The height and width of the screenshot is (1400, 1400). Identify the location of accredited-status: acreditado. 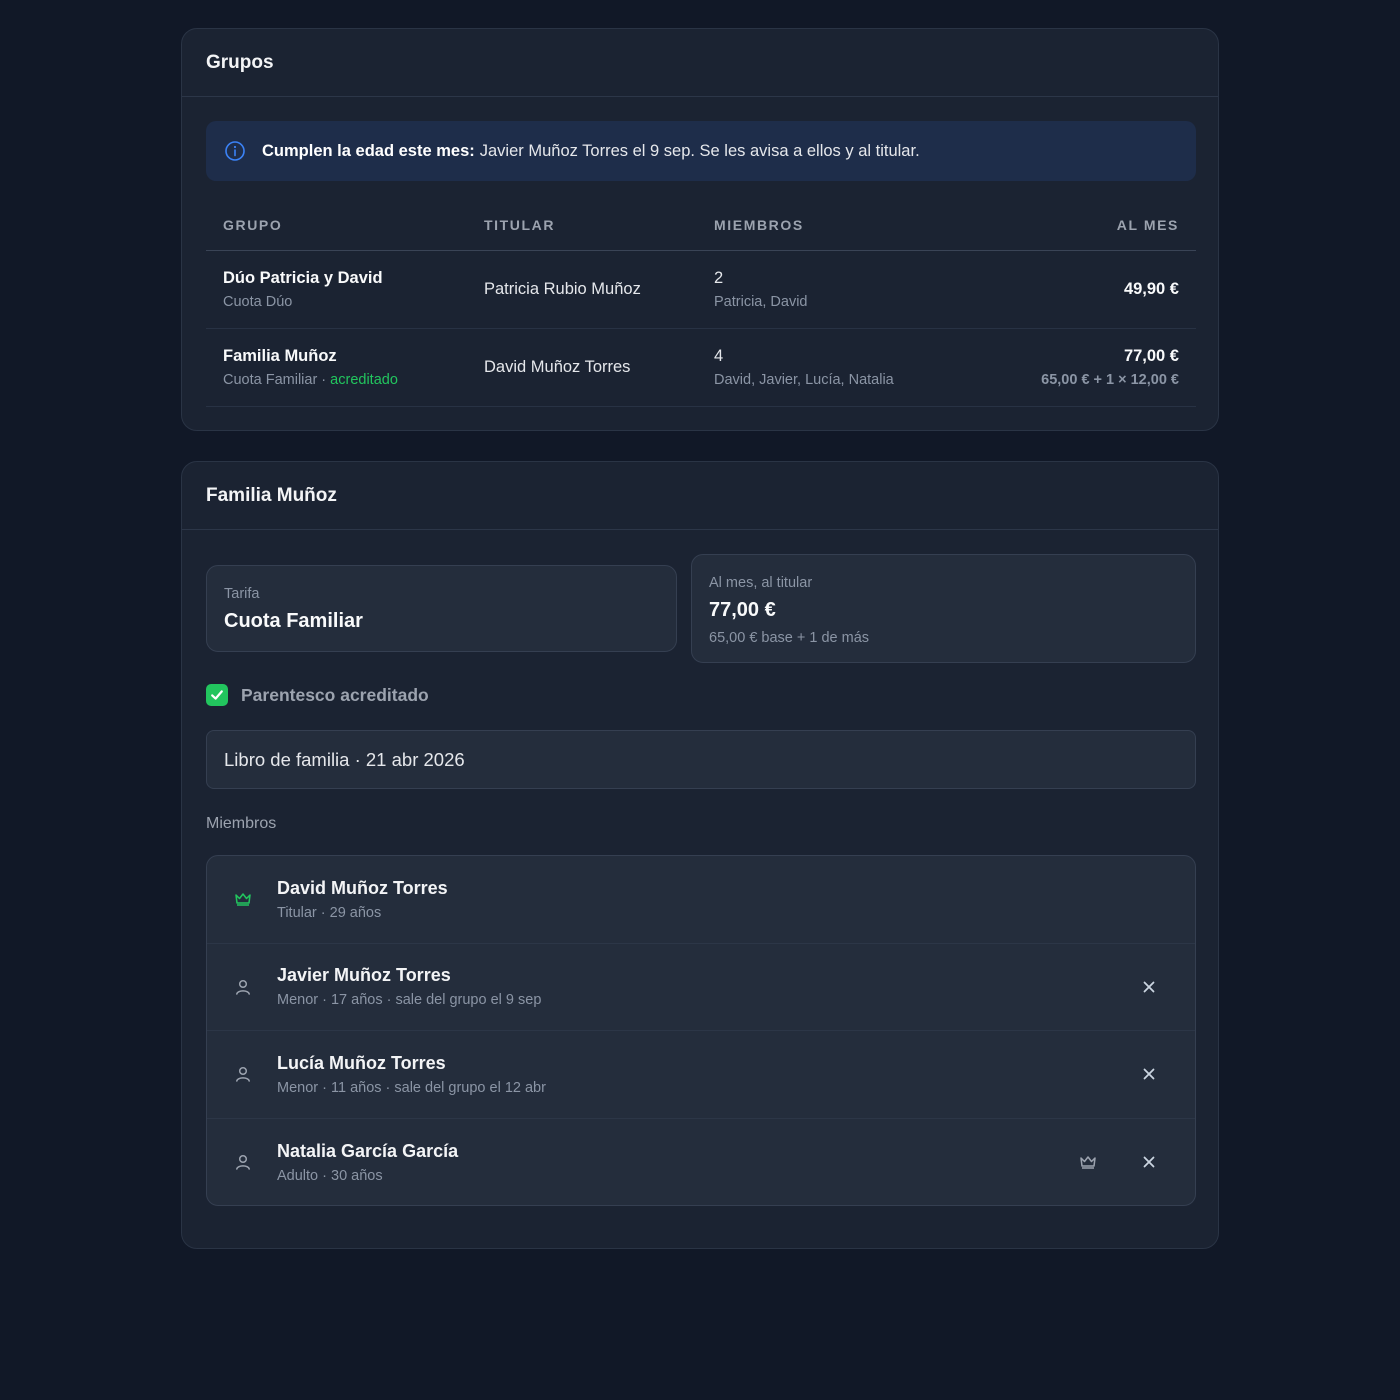
(364, 379).